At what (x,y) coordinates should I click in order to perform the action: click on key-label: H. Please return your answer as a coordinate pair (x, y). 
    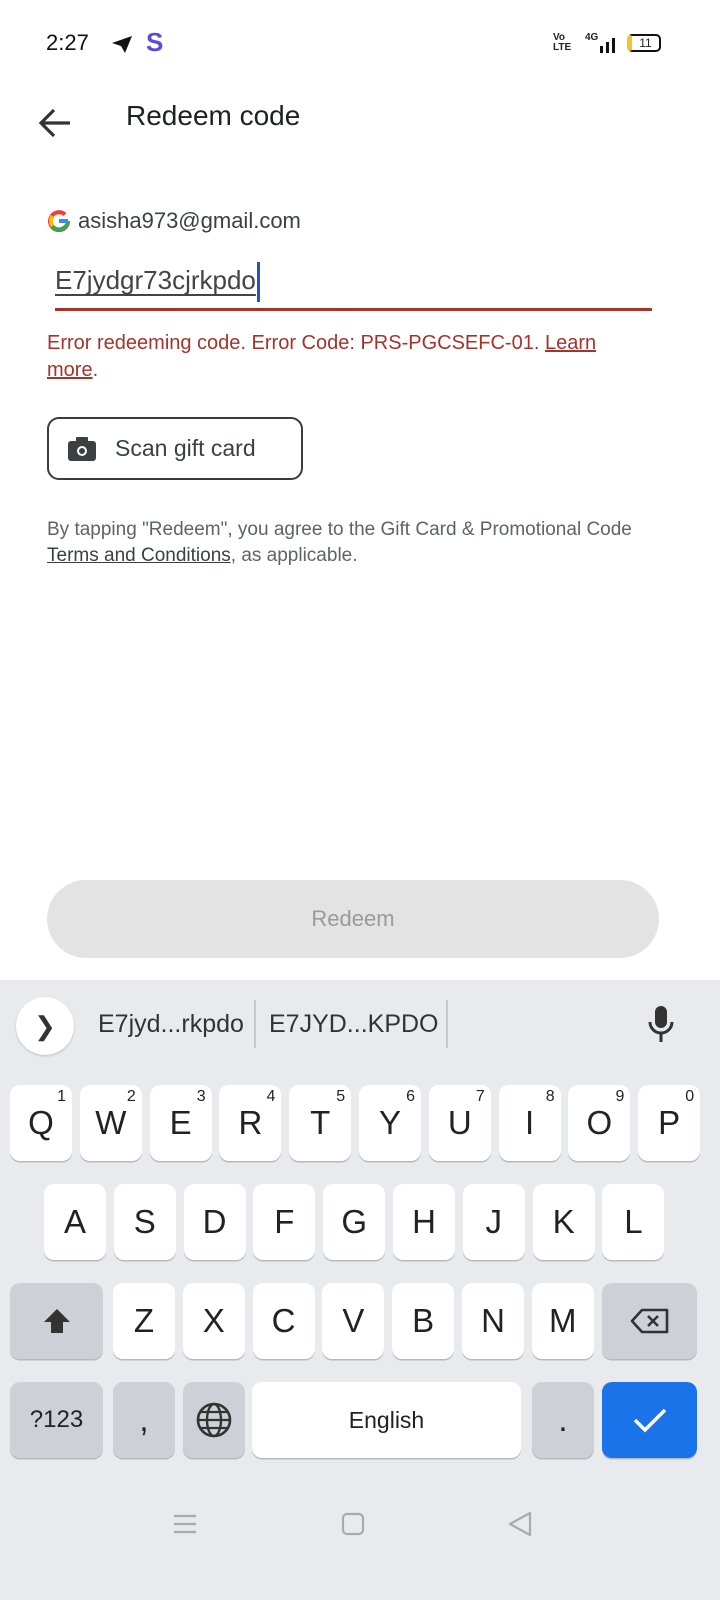
    Looking at the image, I should click on (424, 1221).